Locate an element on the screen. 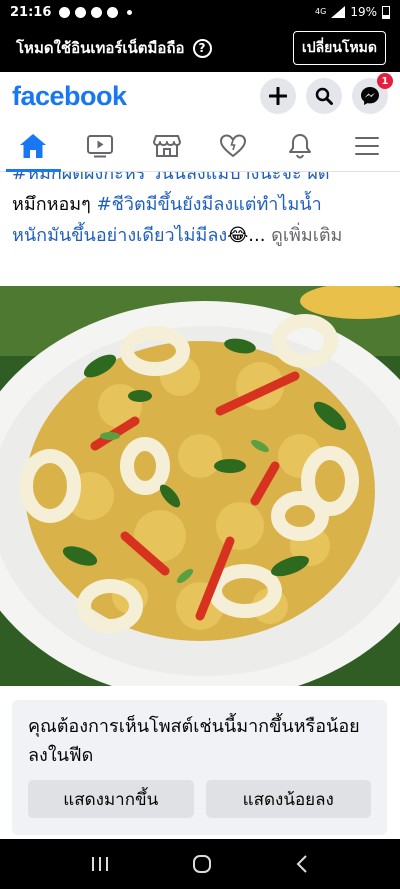 The height and width of the screenshot is (889, 400). laughing-emoji: 😂 is located at coordinates (238, 235).